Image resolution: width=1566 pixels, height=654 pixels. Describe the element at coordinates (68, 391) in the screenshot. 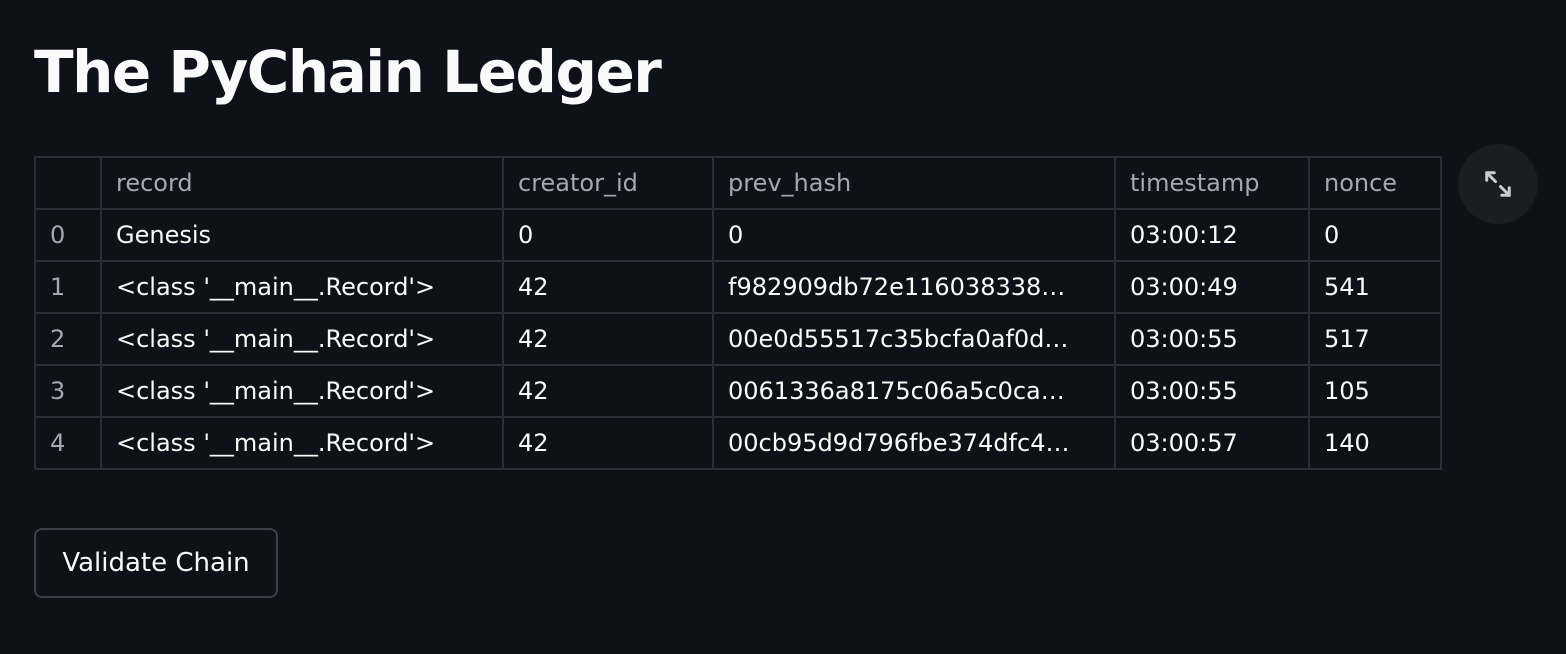

I see `row-index: 3` at that location.